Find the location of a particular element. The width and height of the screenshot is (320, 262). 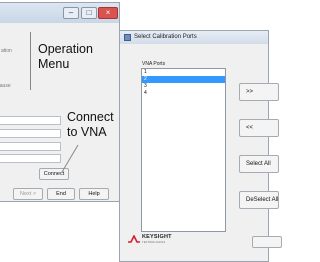

dialog-action-button is located at coordinates (267, 242).